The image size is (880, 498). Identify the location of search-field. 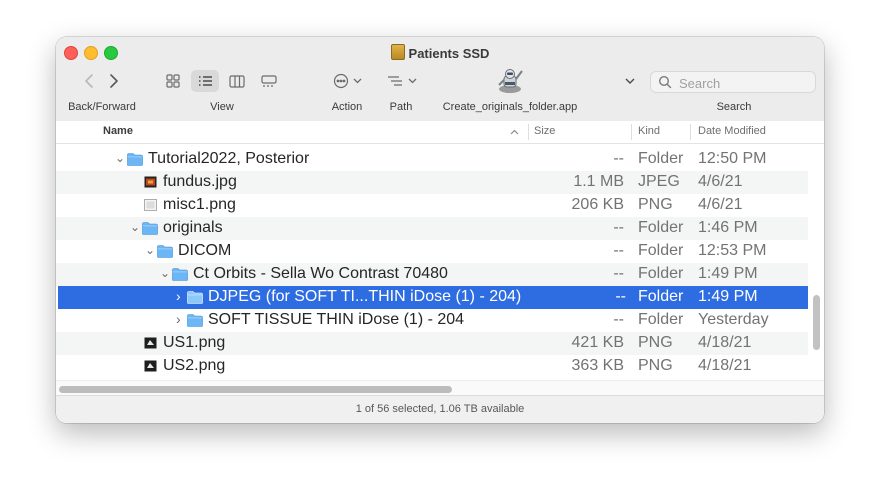
(733, 82).